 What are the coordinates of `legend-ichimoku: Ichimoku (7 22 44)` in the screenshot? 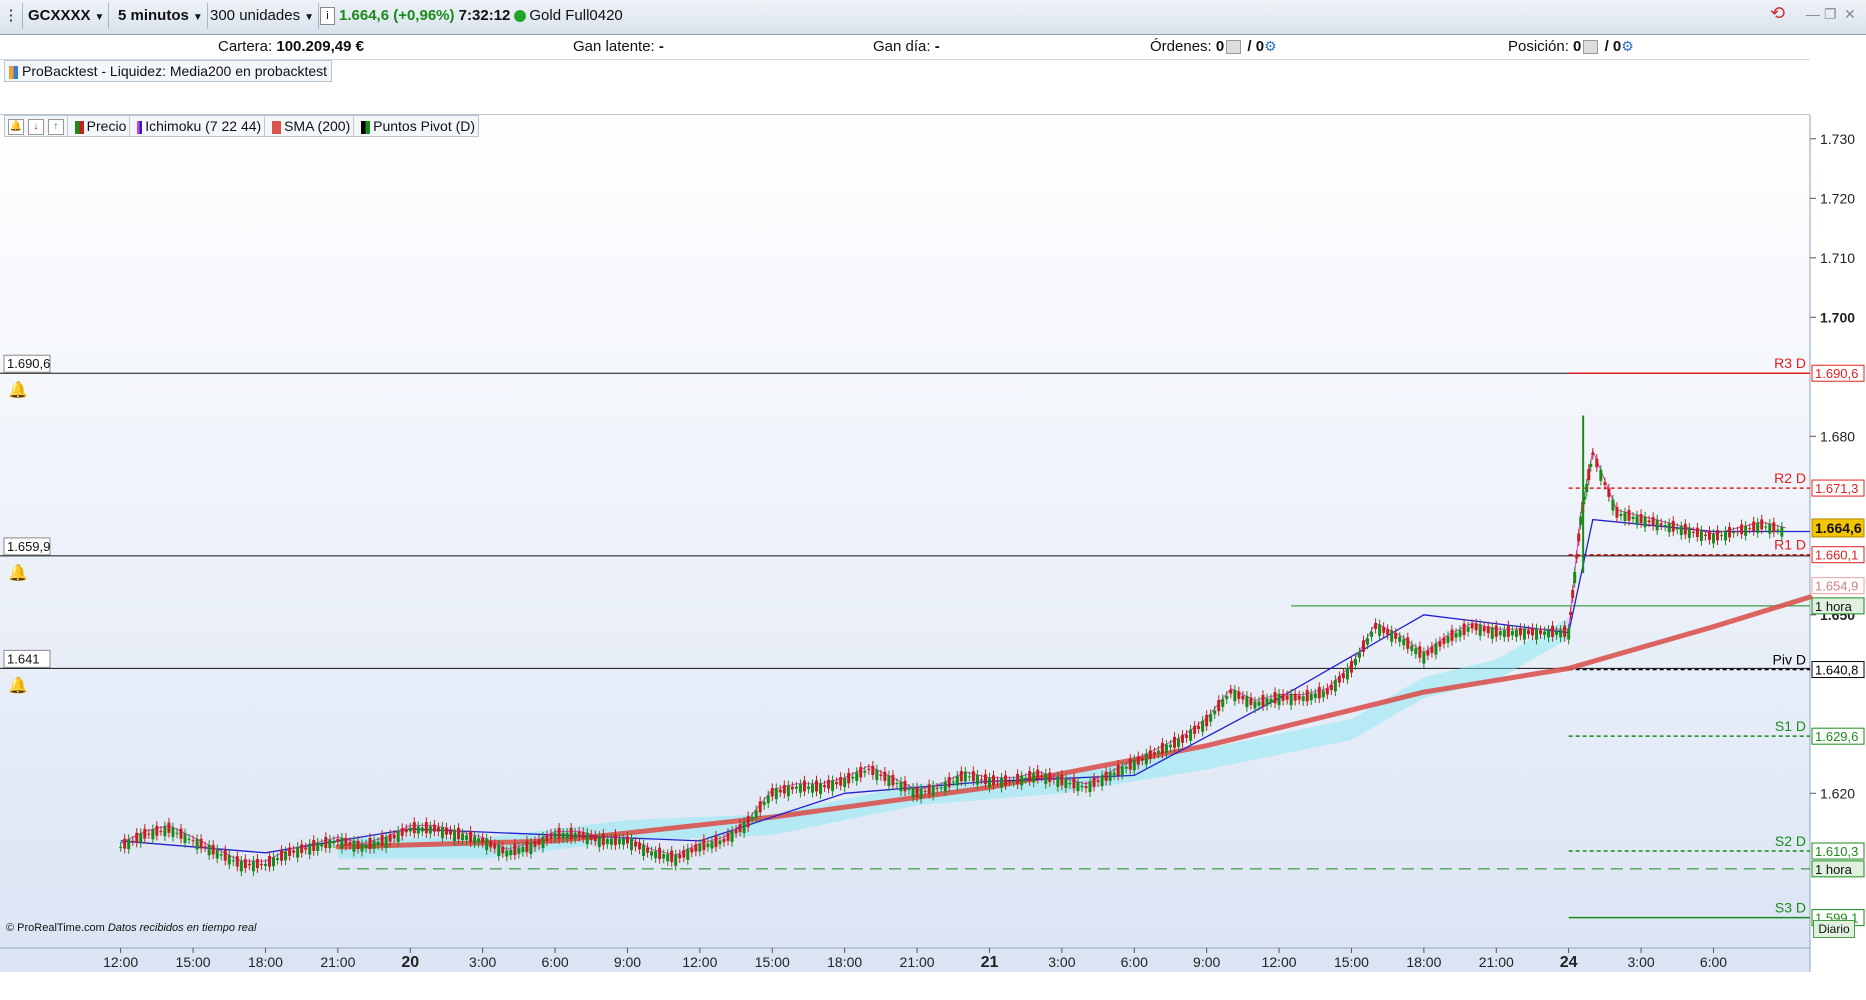 It's located at (200, 126).